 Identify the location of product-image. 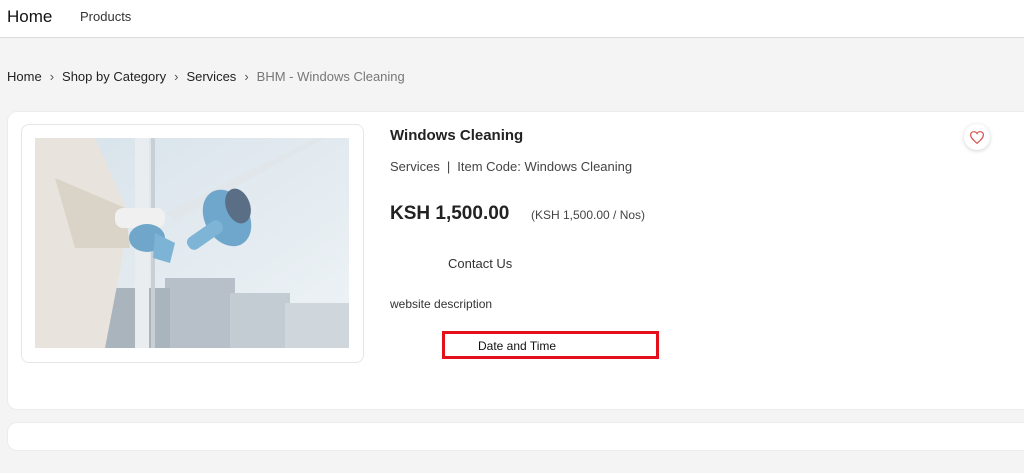
(192, 243).